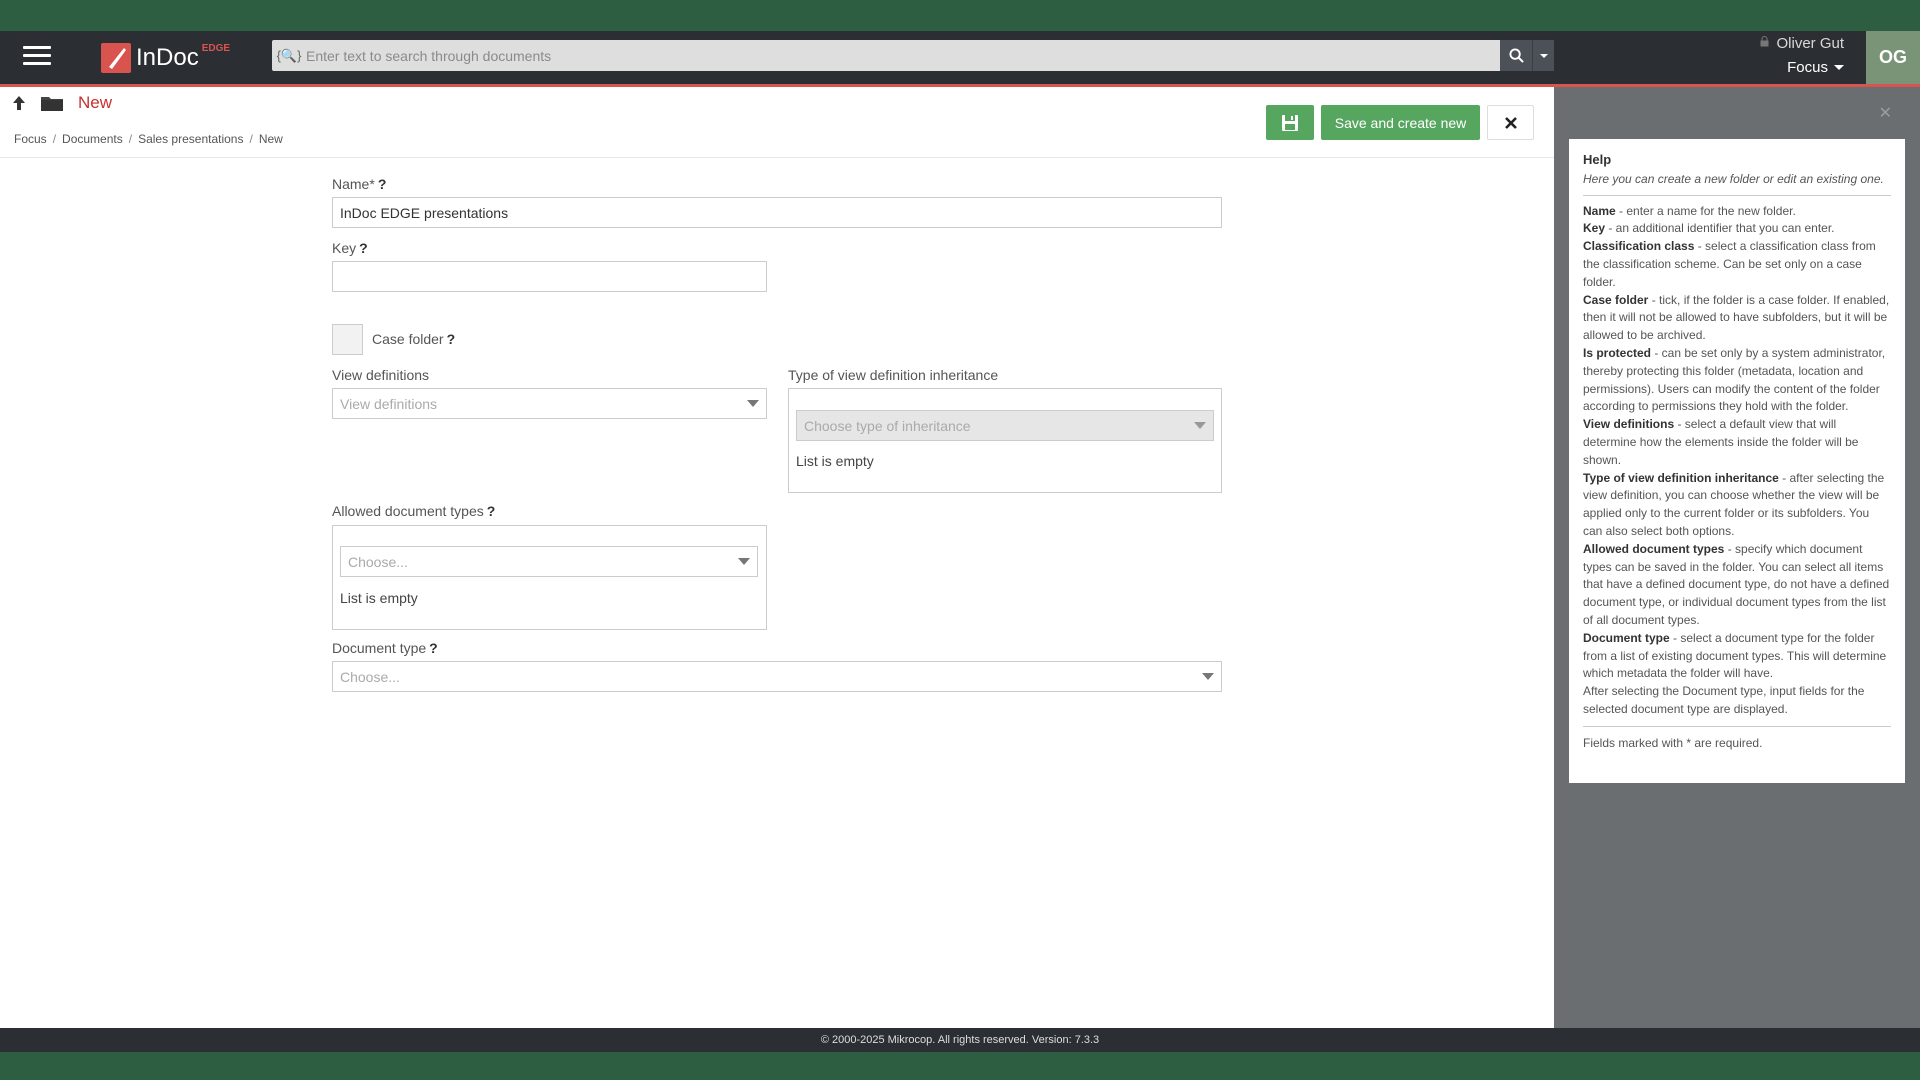 Image resolution: width=1920 pixels, height=1080 pixels. What do you see at coordinates (414, 511) in the screenshot?
I see `allowed-types-label: Allowed document types?` at bounding box center [414, 511].